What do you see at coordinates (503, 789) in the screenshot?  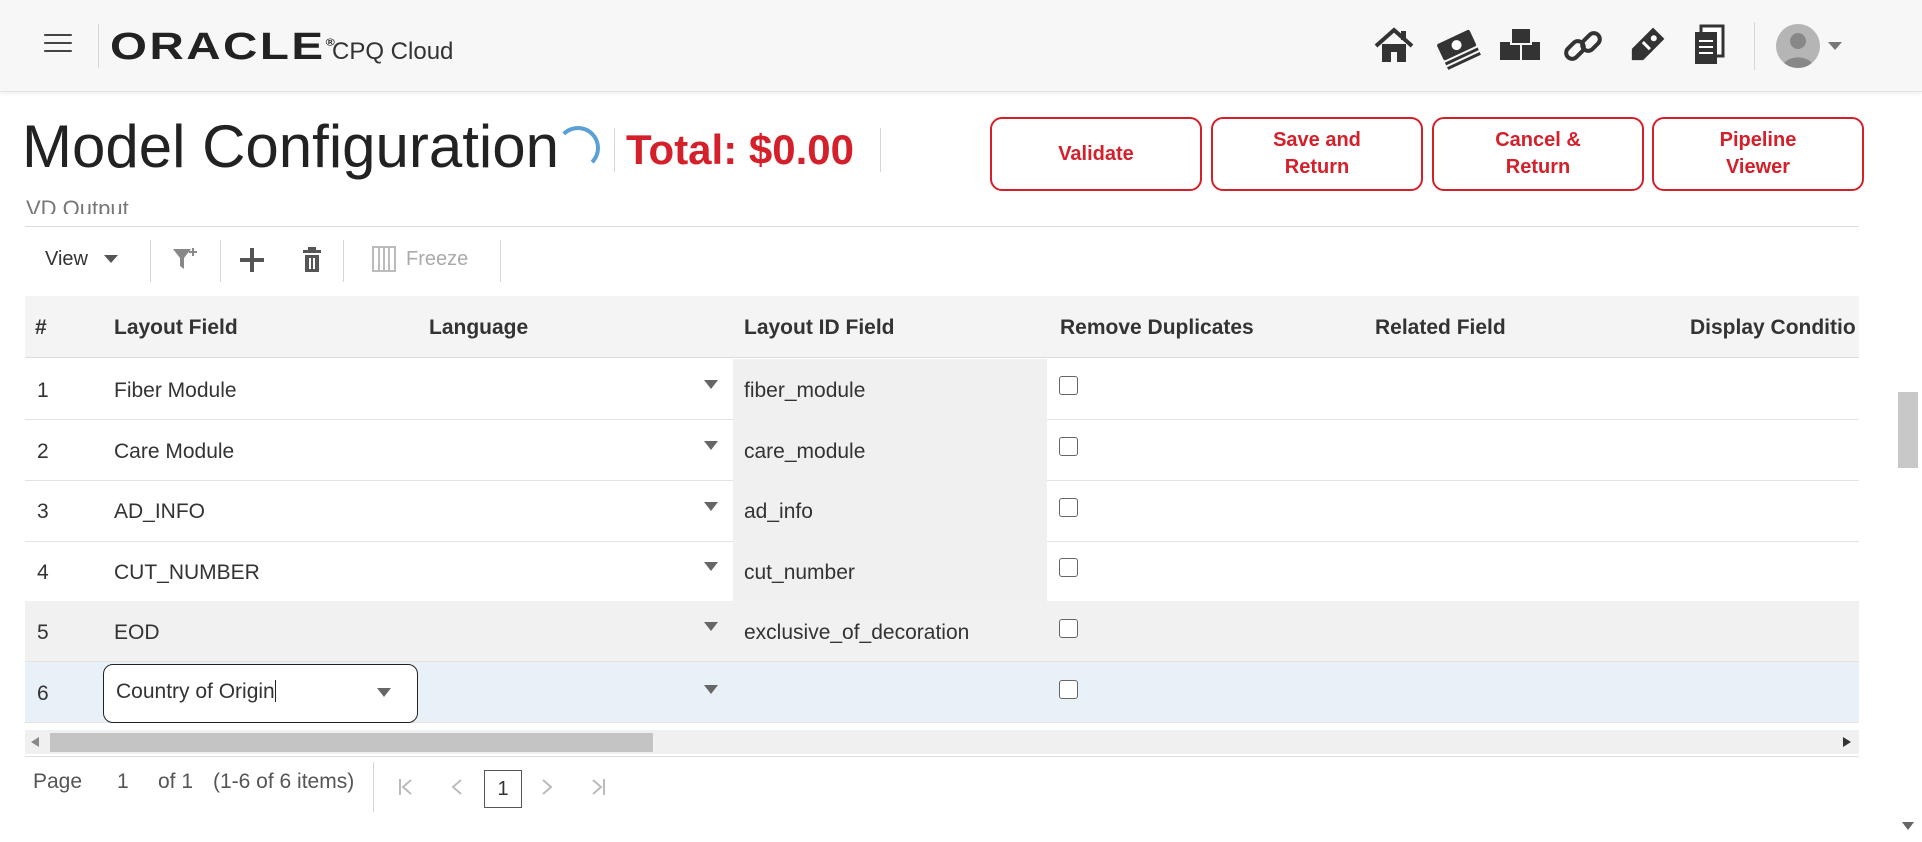 I see `current-page-button: 1` at bounding box center [503, 789].